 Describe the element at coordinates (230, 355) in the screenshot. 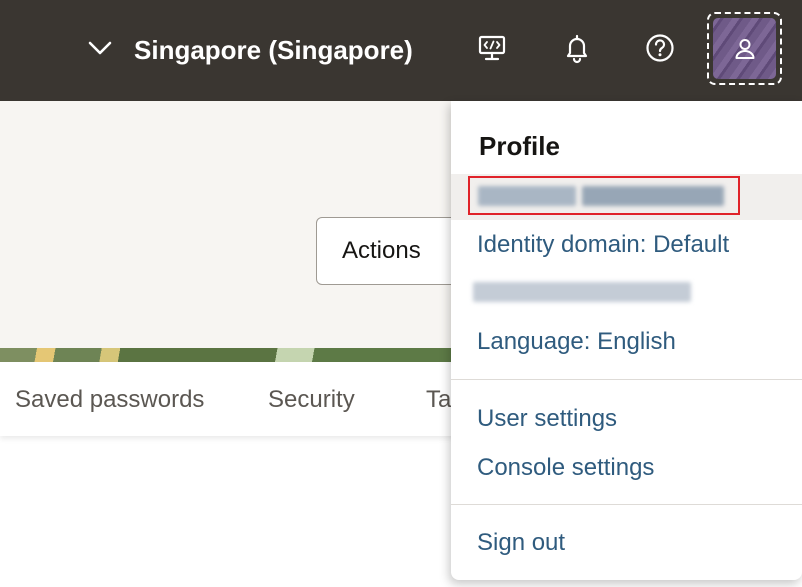

I see `decorative-banner` at that location.